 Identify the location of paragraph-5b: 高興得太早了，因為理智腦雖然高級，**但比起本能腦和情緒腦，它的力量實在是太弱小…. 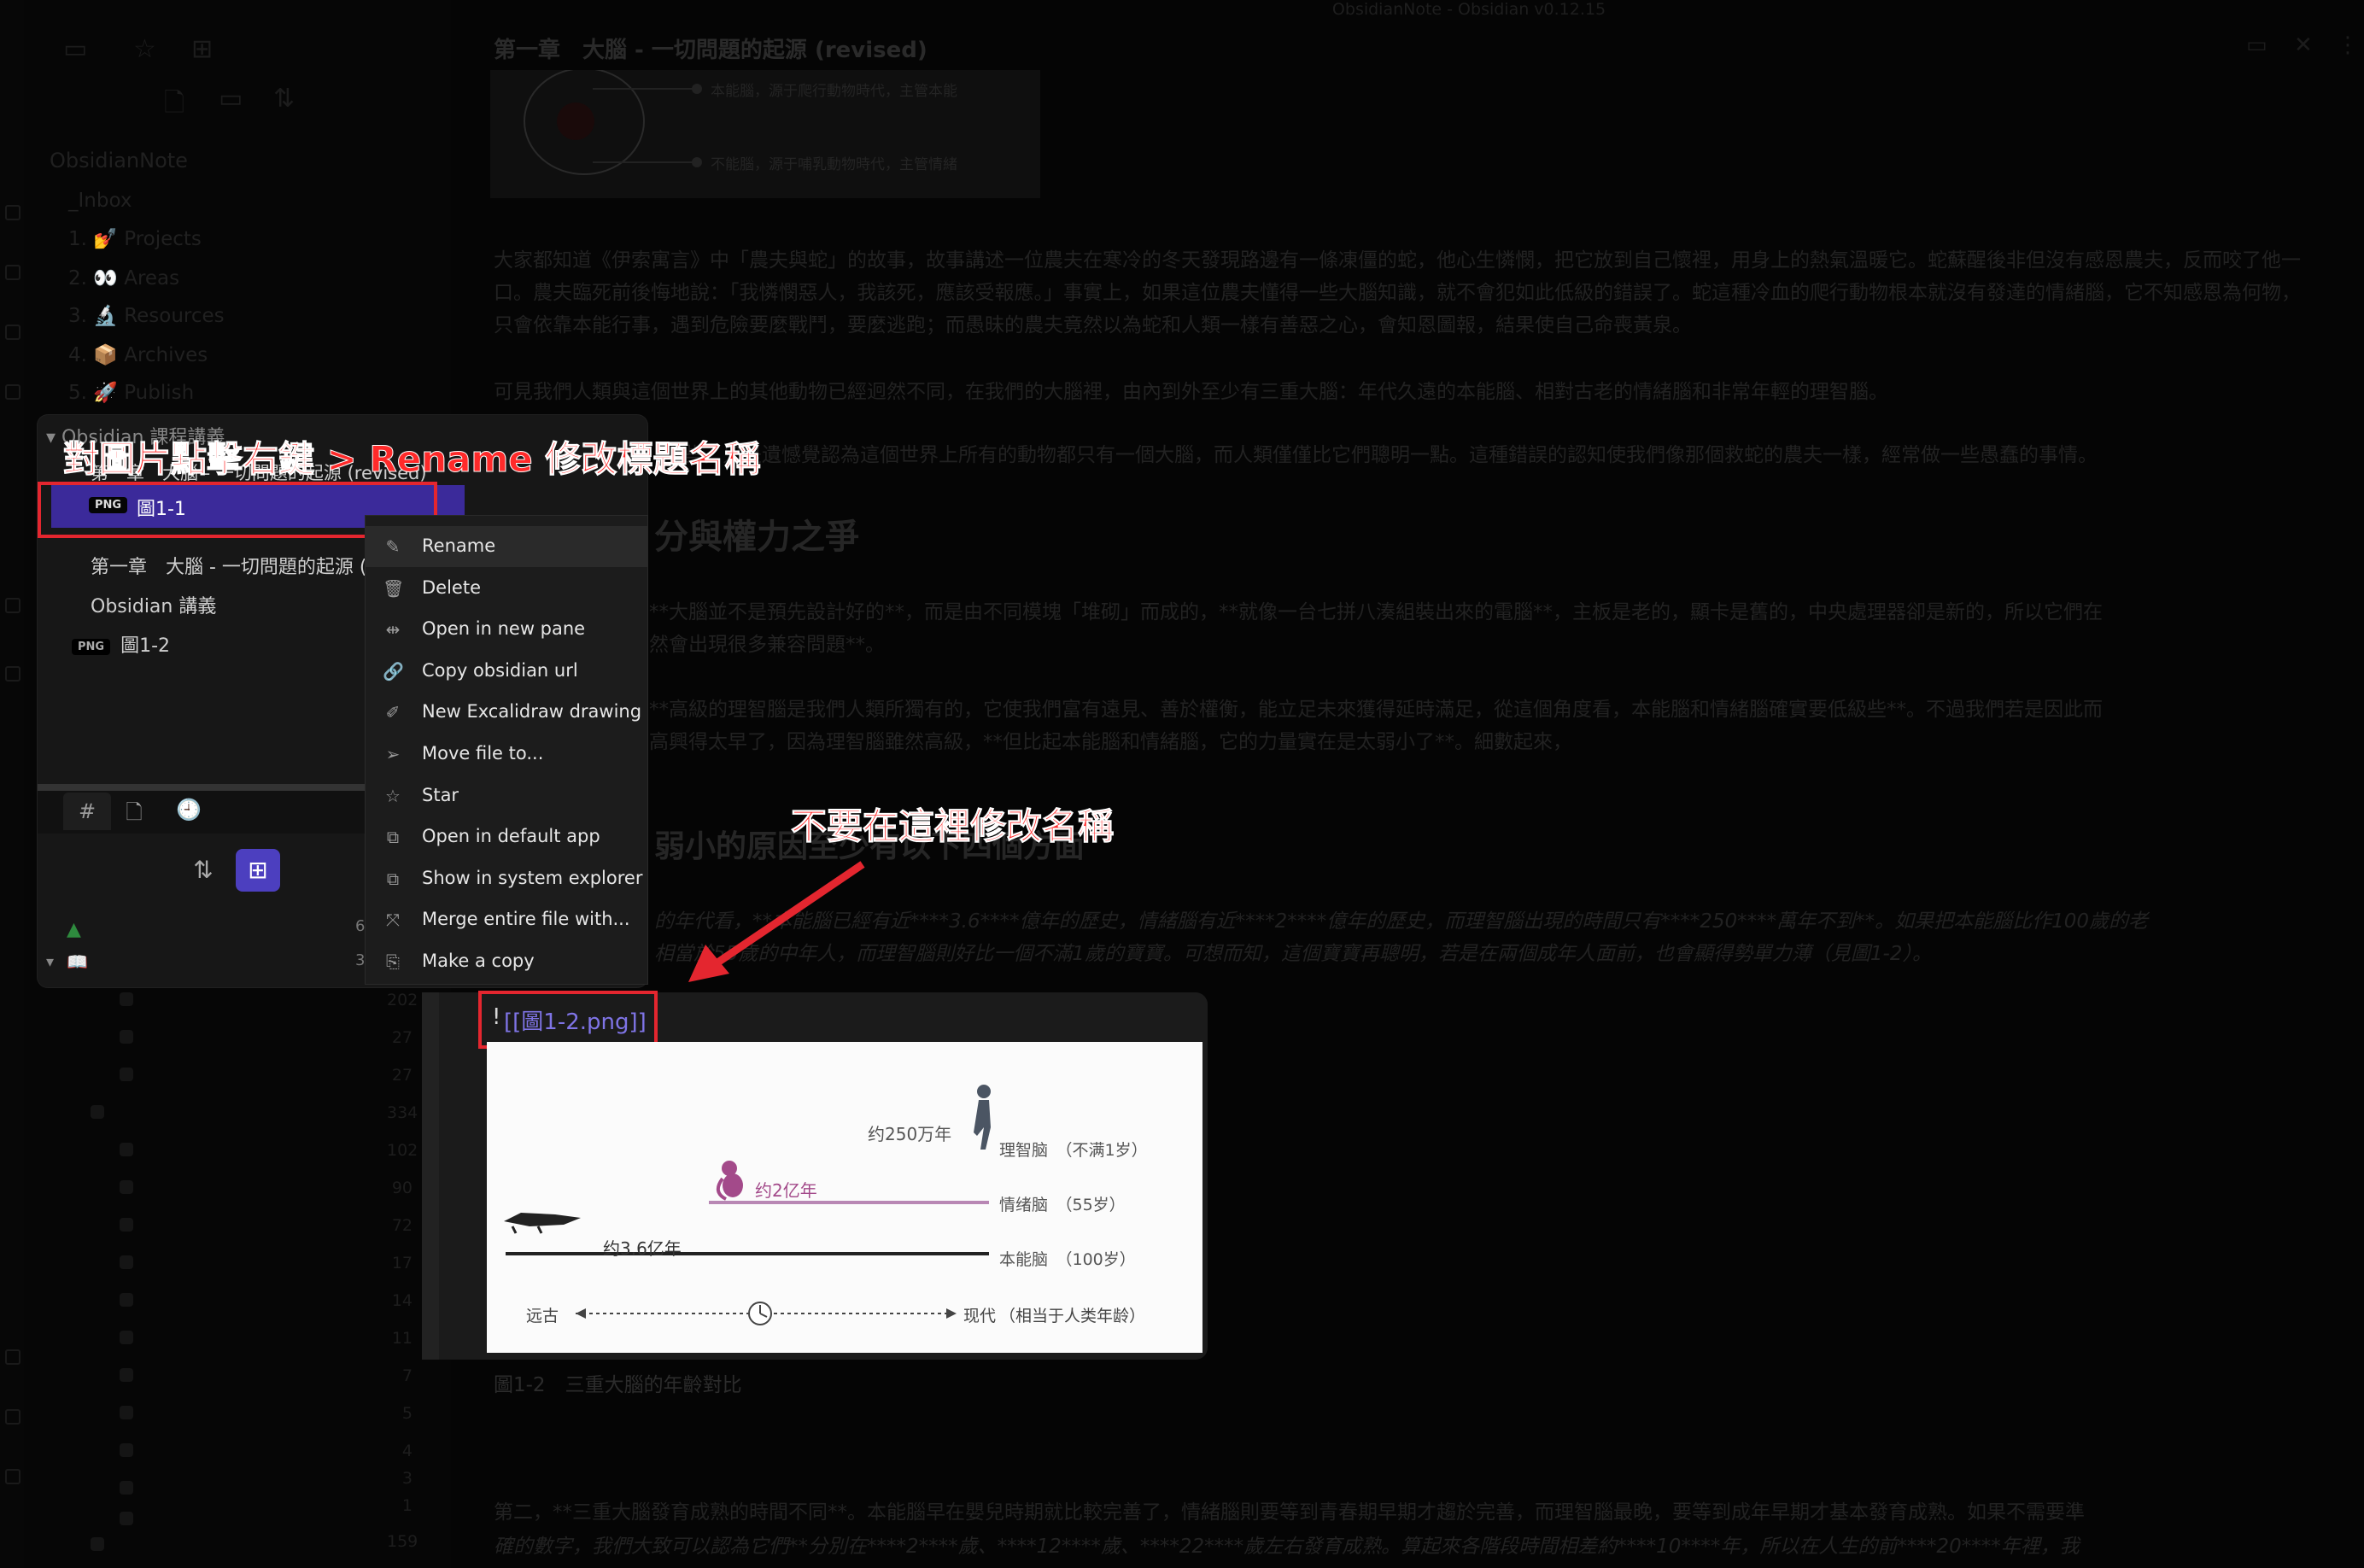
(1110, 742).